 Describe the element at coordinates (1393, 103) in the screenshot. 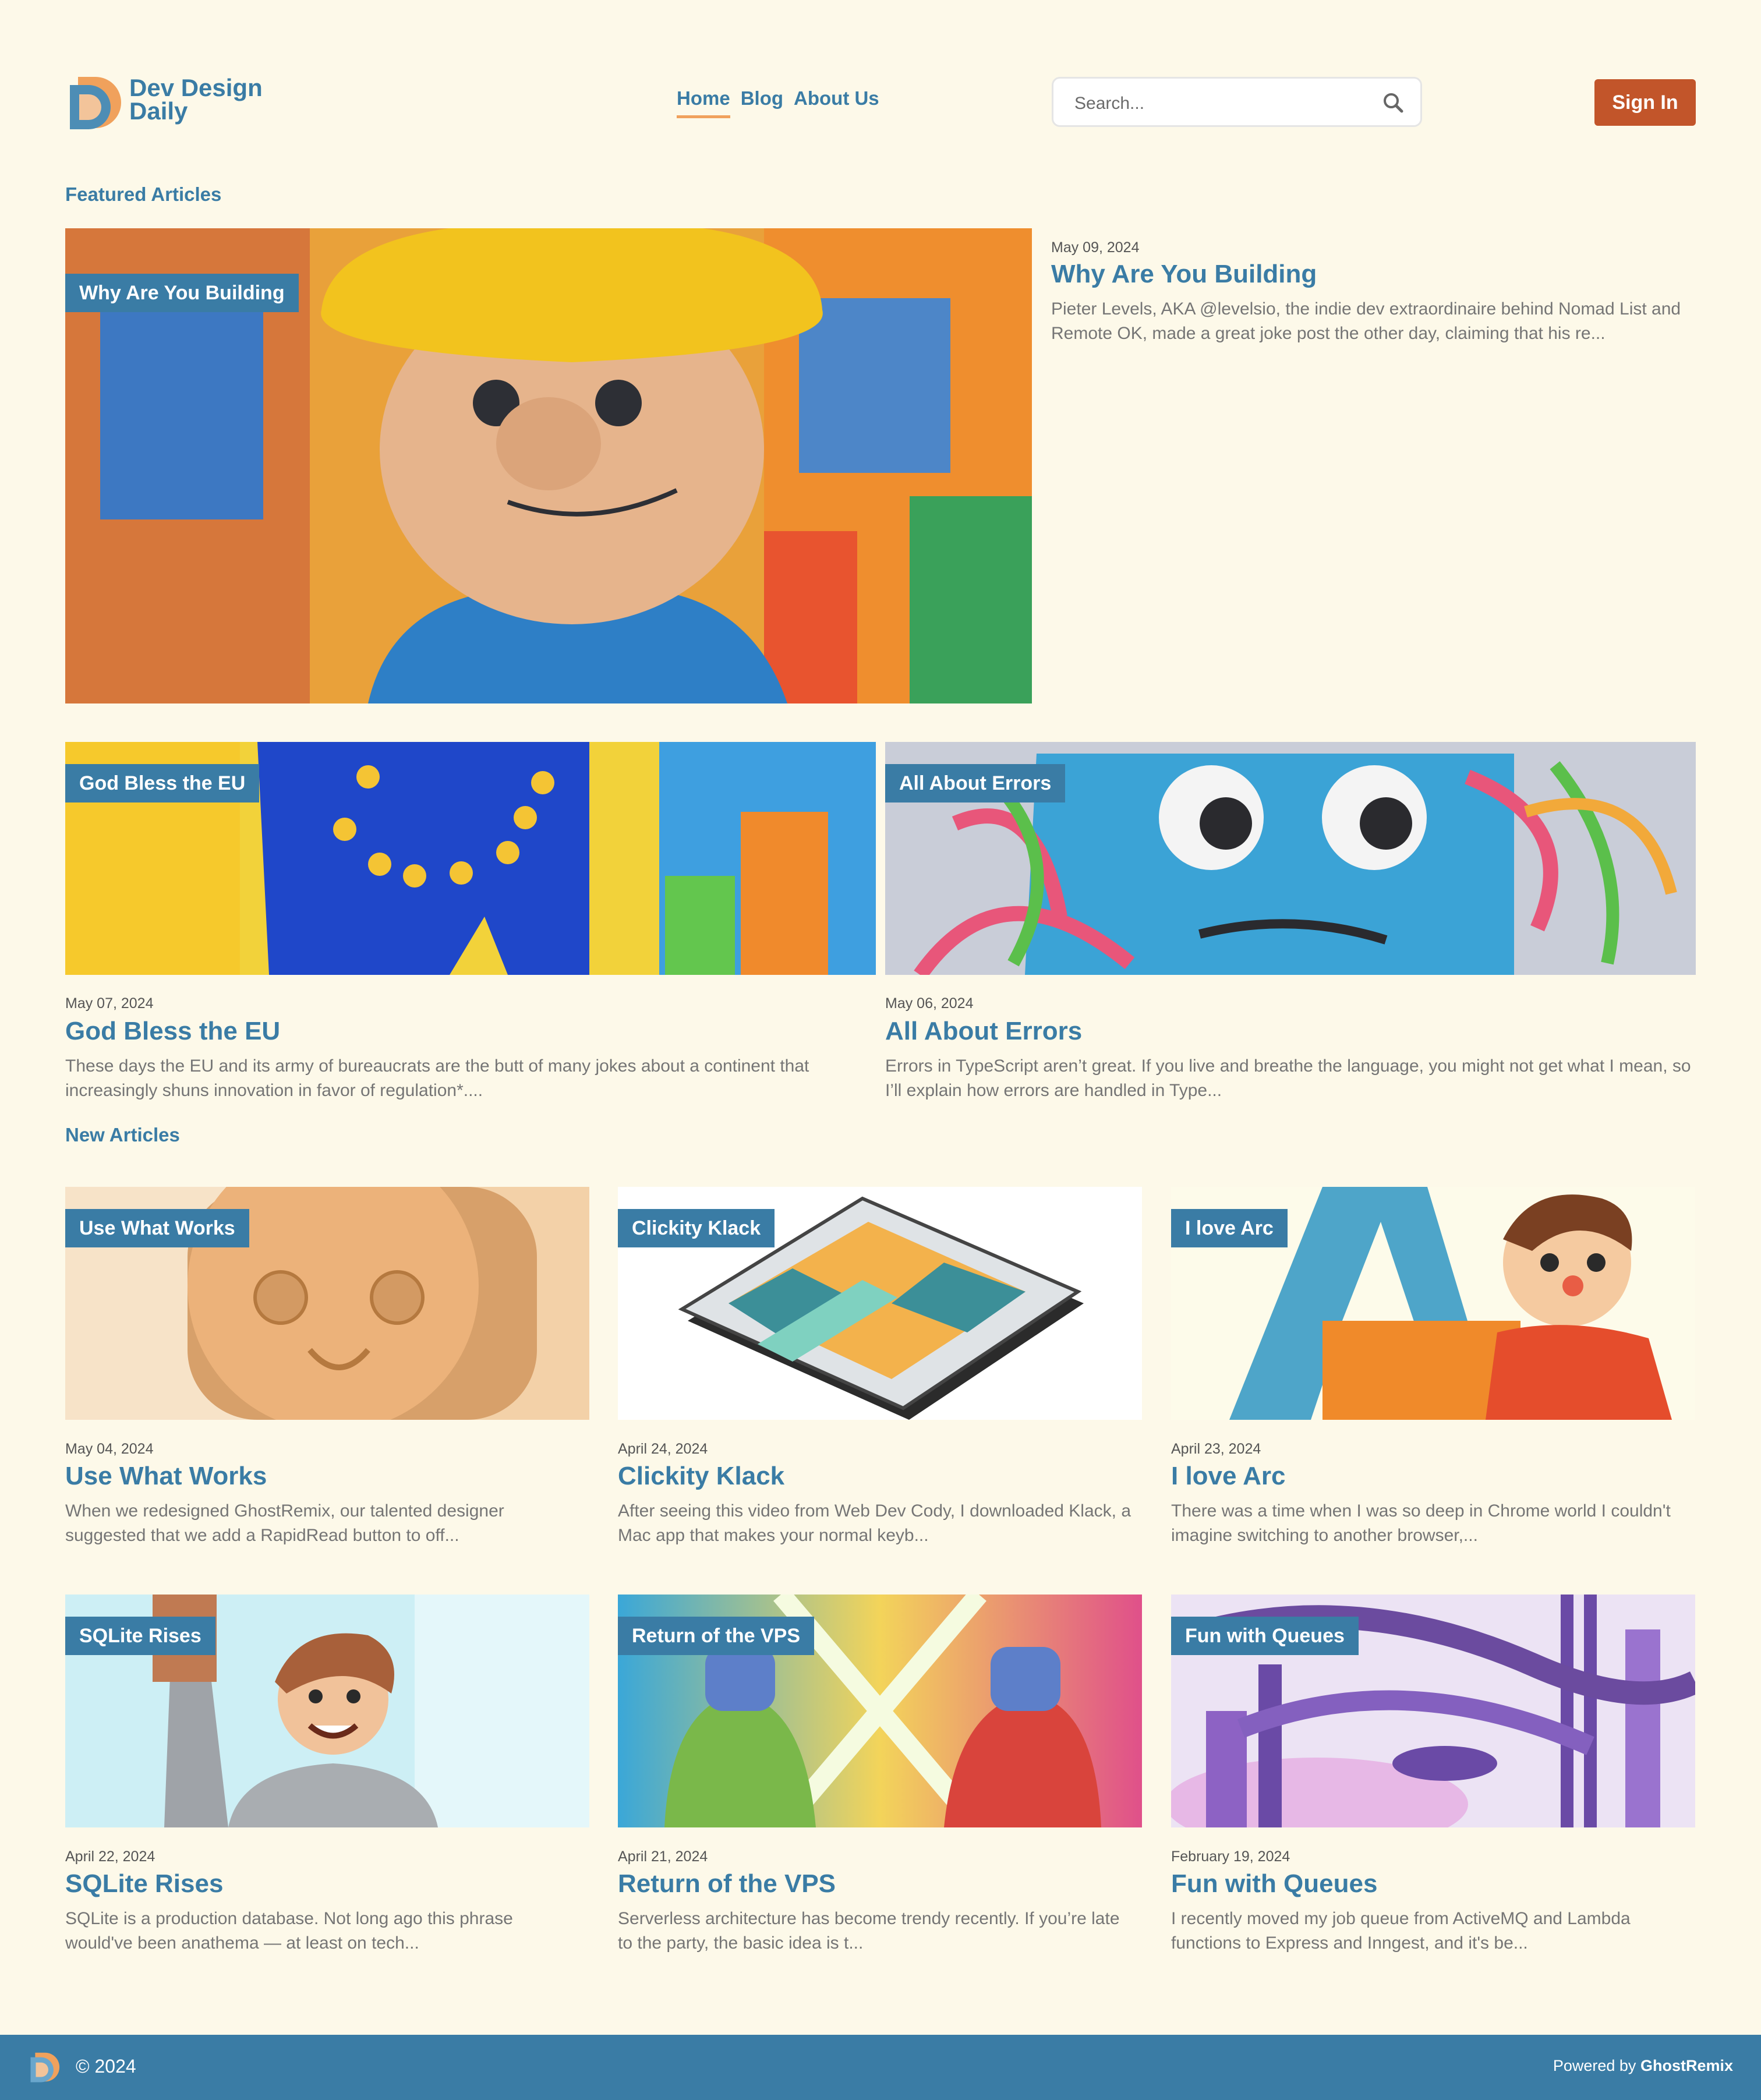

I see `search-icon` at that location.